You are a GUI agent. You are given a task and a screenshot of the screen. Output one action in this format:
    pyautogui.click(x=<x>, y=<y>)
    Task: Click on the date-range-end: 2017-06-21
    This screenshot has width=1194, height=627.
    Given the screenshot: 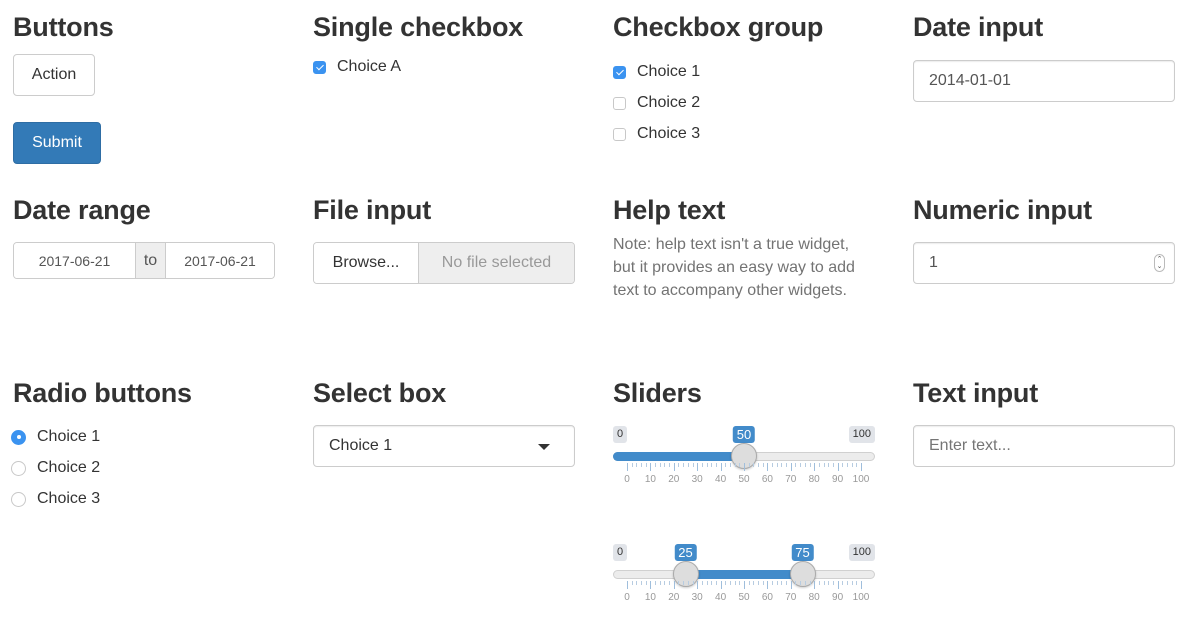 What is the action you would take?
    pyautogui.click(x=220, y=260)
    